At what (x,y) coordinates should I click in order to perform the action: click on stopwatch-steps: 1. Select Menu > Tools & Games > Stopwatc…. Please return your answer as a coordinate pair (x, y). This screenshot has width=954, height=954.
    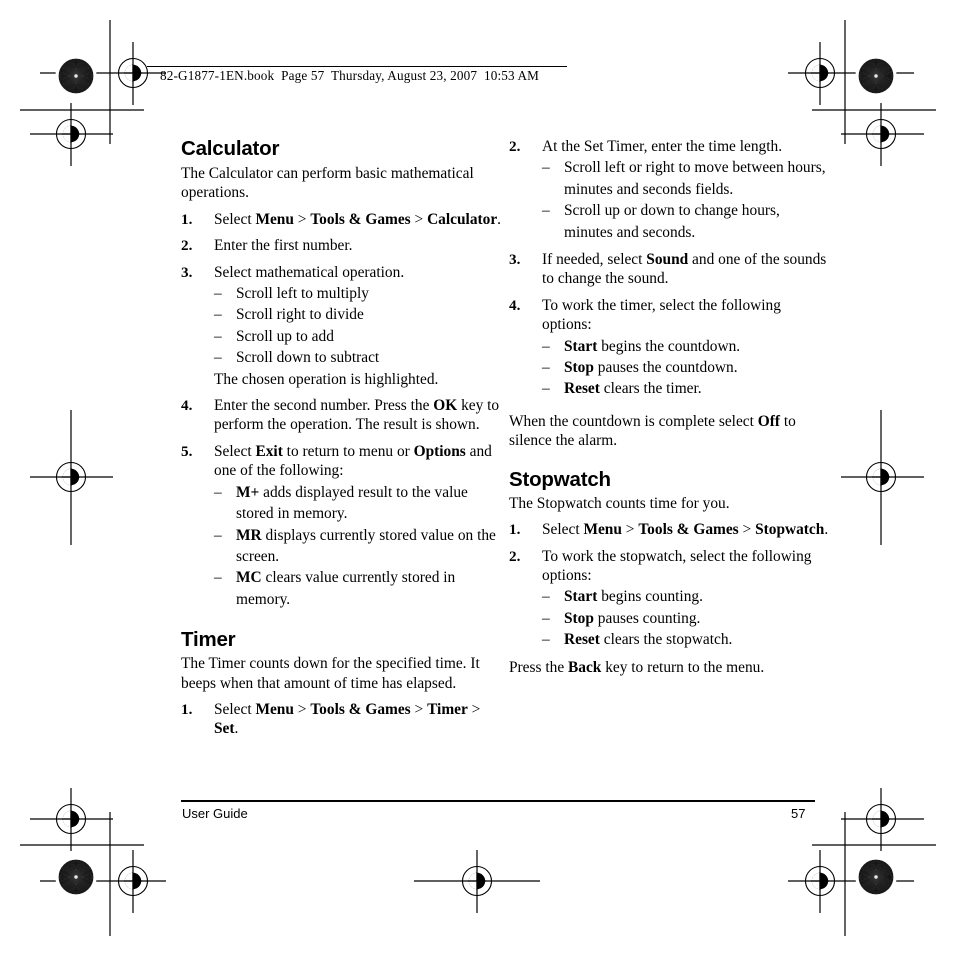
    Looking at the image, I should click on (670, 585).